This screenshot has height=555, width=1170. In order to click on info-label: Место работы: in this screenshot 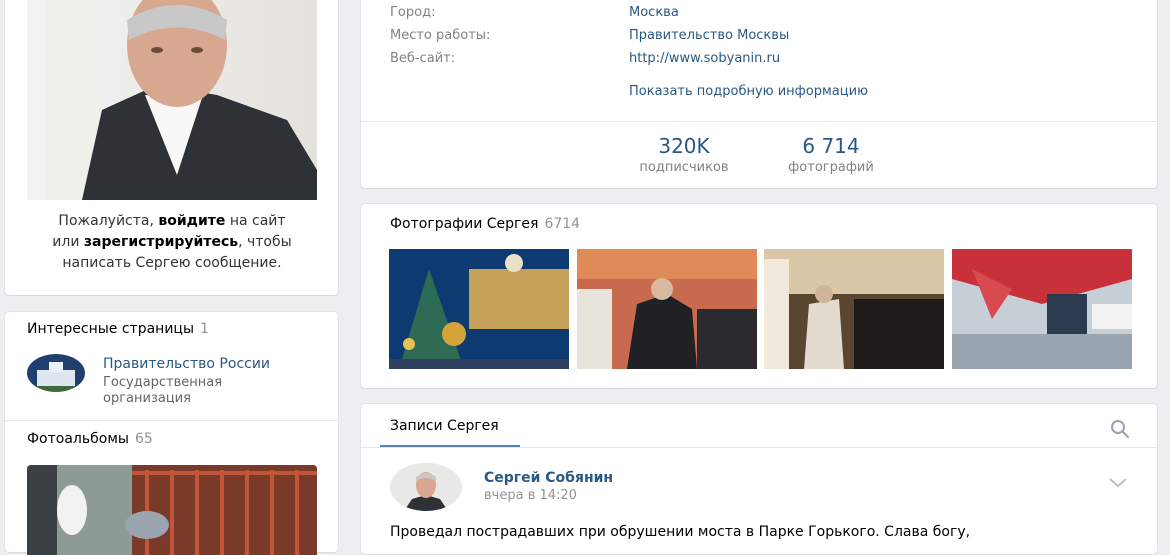, I will do `click(440, 35)`.